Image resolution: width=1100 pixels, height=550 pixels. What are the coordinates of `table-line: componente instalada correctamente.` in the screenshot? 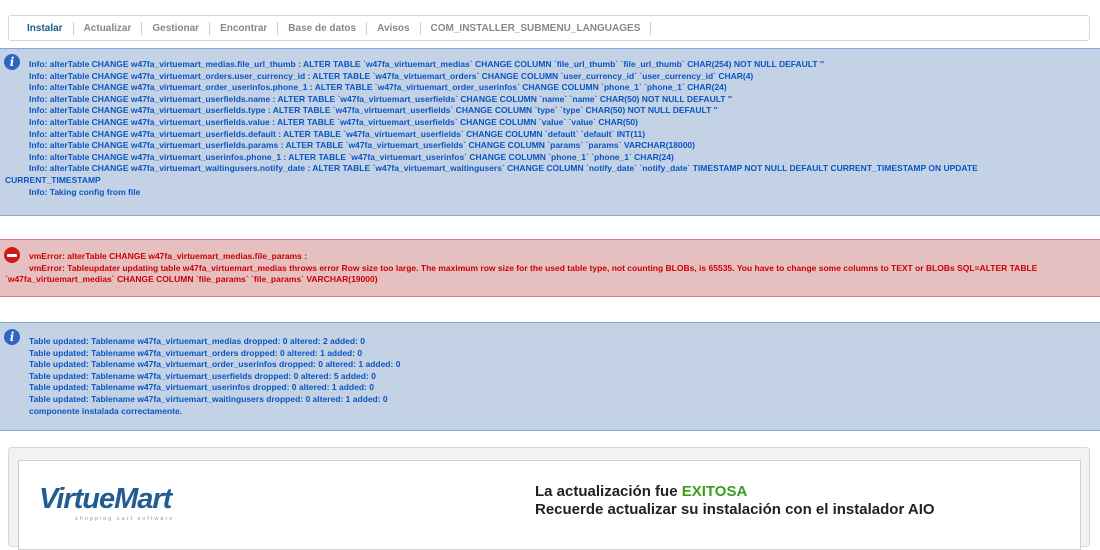 It's located at (106, 410).